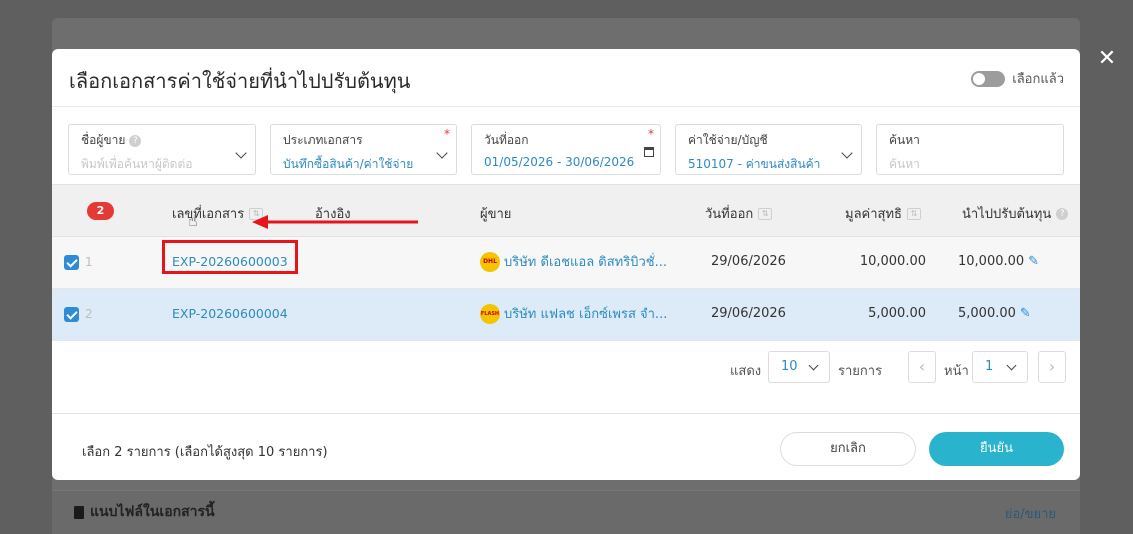 This screenshot has width=1133, height=534. Describe the element at coordinates (137, 164) in the screenshot. I see `seller-filter-placeholder: พิมพ์เพื่อค้นหาผู้ติดต่อ` at that location.